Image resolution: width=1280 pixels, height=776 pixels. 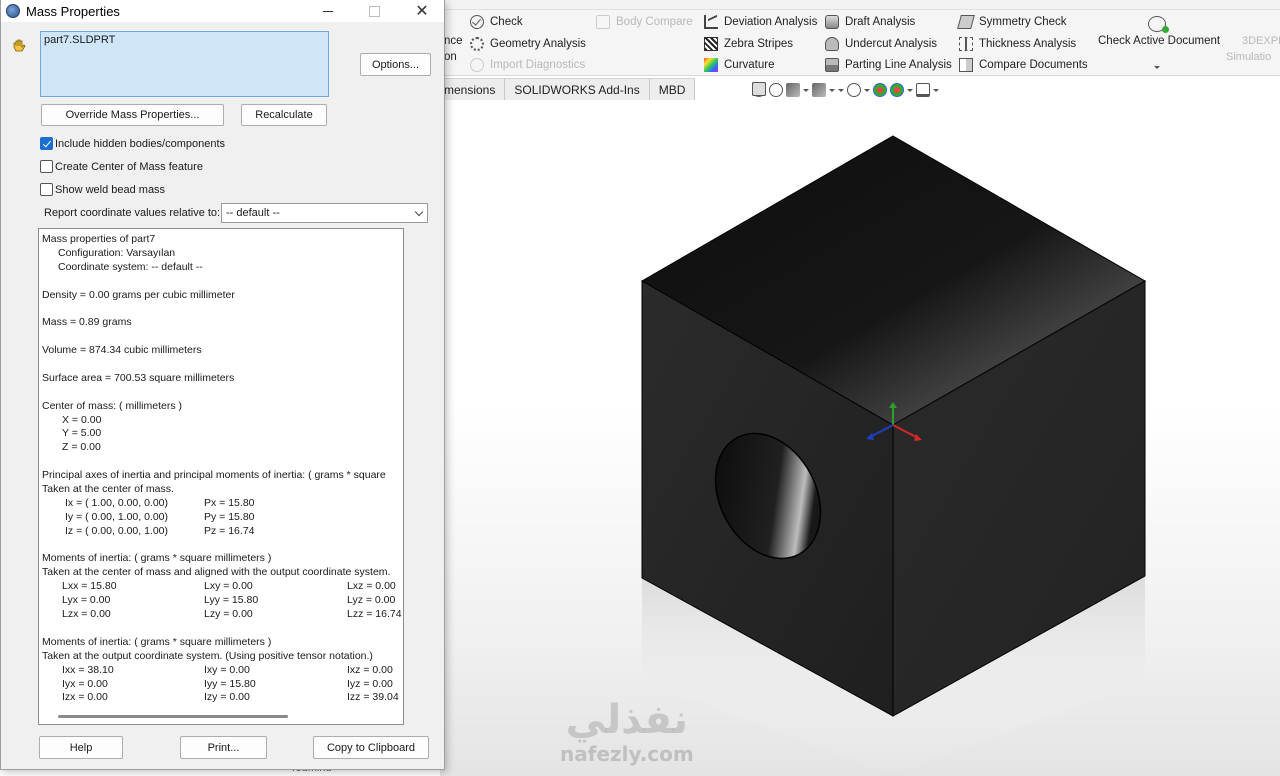 What do you see at coordinates (477, 44) in the screenshot?
I see `geometry-analysis-icon` at bounding box center [477, 44].